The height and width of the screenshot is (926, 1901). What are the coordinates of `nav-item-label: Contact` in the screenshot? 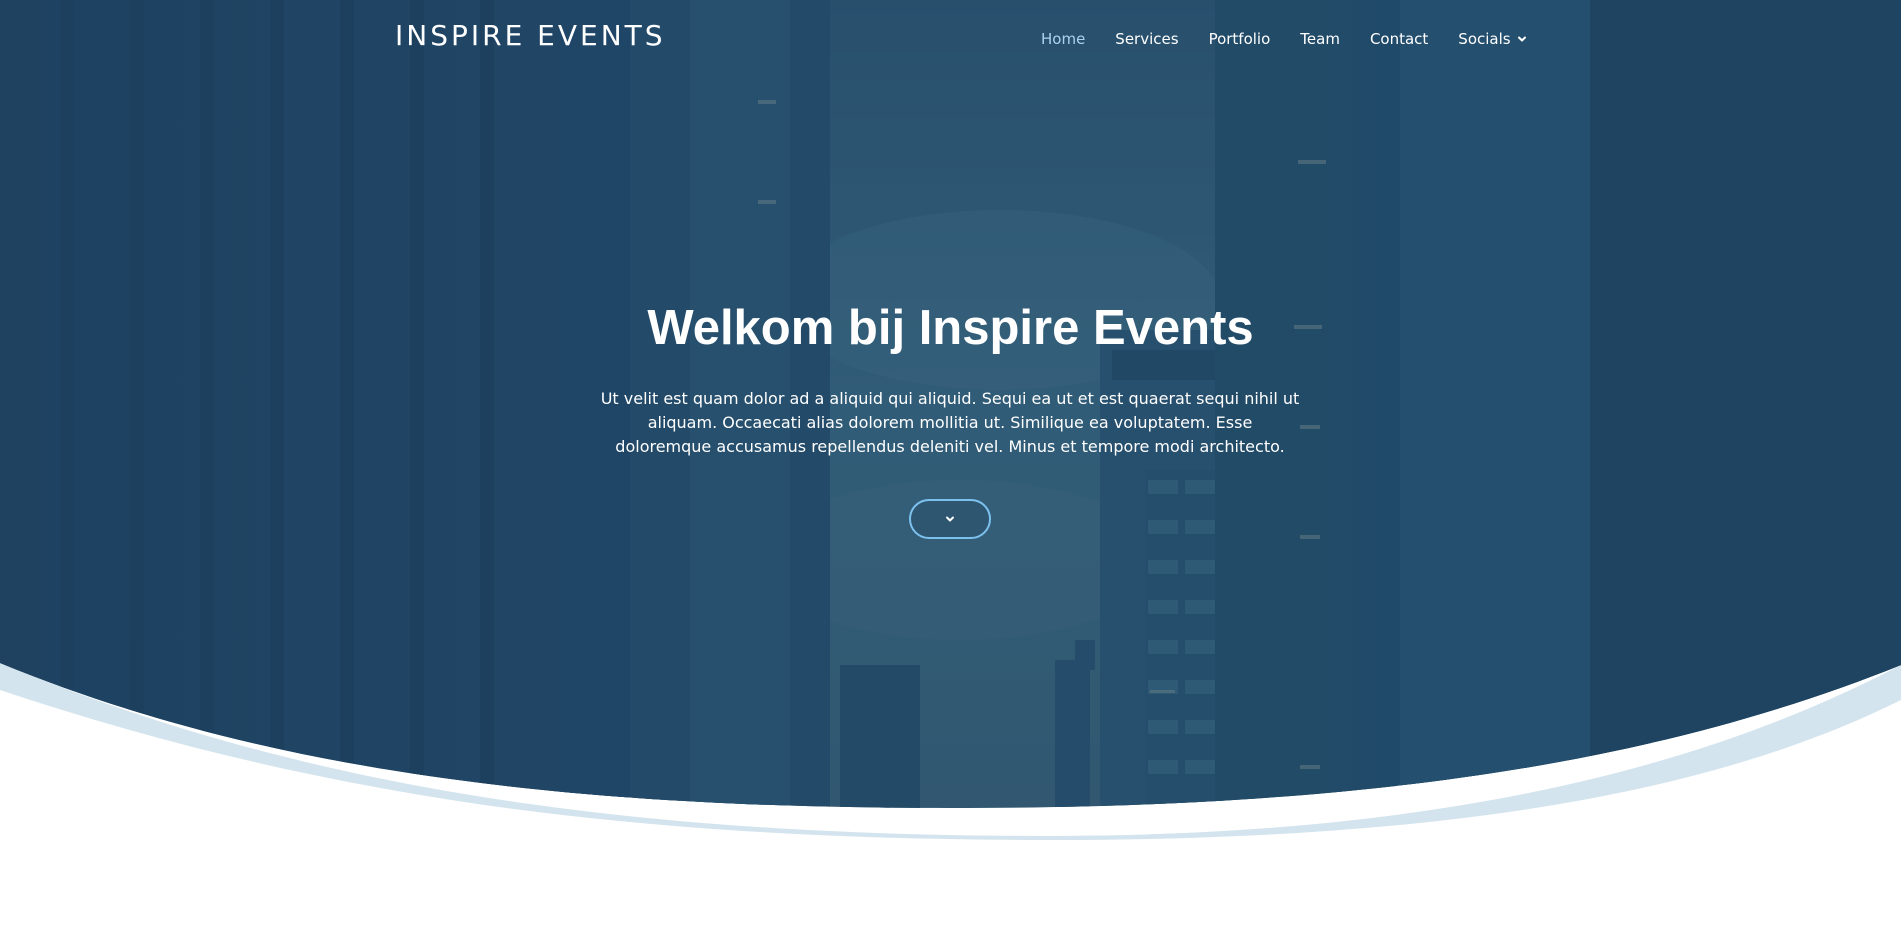 It's located at (1399, 39).